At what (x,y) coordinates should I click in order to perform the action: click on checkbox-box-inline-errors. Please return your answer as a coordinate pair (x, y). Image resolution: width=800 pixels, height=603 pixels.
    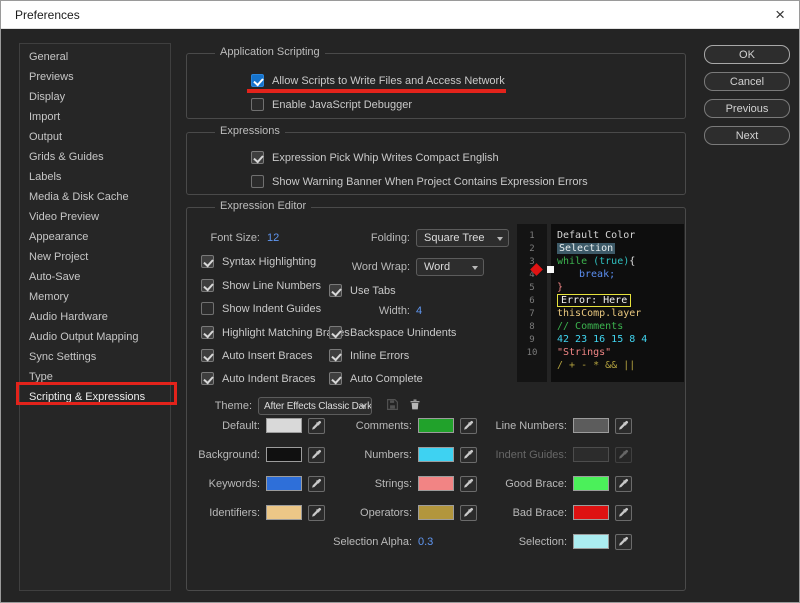
    Looking at the image, I should click on (335, 355).